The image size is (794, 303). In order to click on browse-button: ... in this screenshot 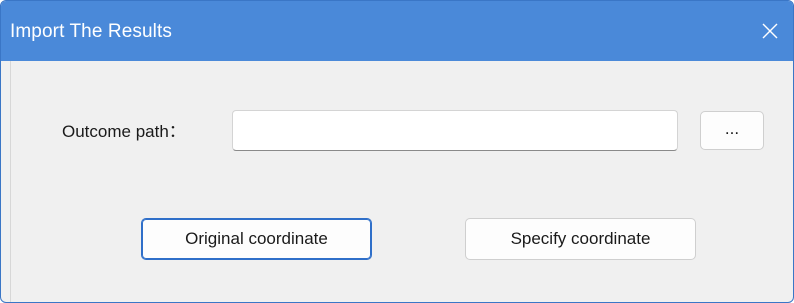, I will do `click(732, 130)`.